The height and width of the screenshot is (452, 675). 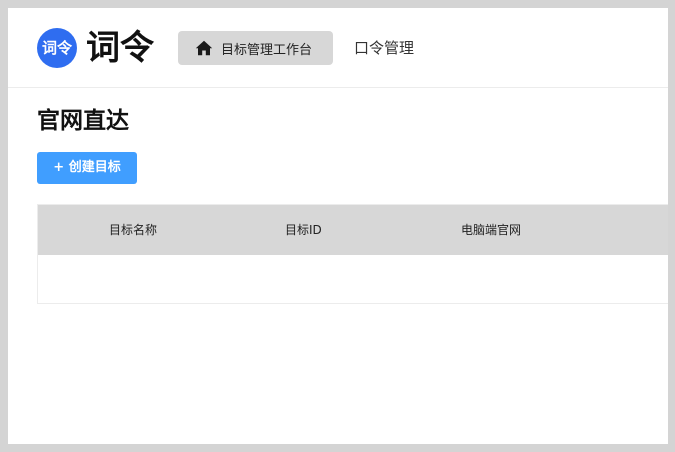 I want to click on table-body-empty, so click(x=353, y=279).